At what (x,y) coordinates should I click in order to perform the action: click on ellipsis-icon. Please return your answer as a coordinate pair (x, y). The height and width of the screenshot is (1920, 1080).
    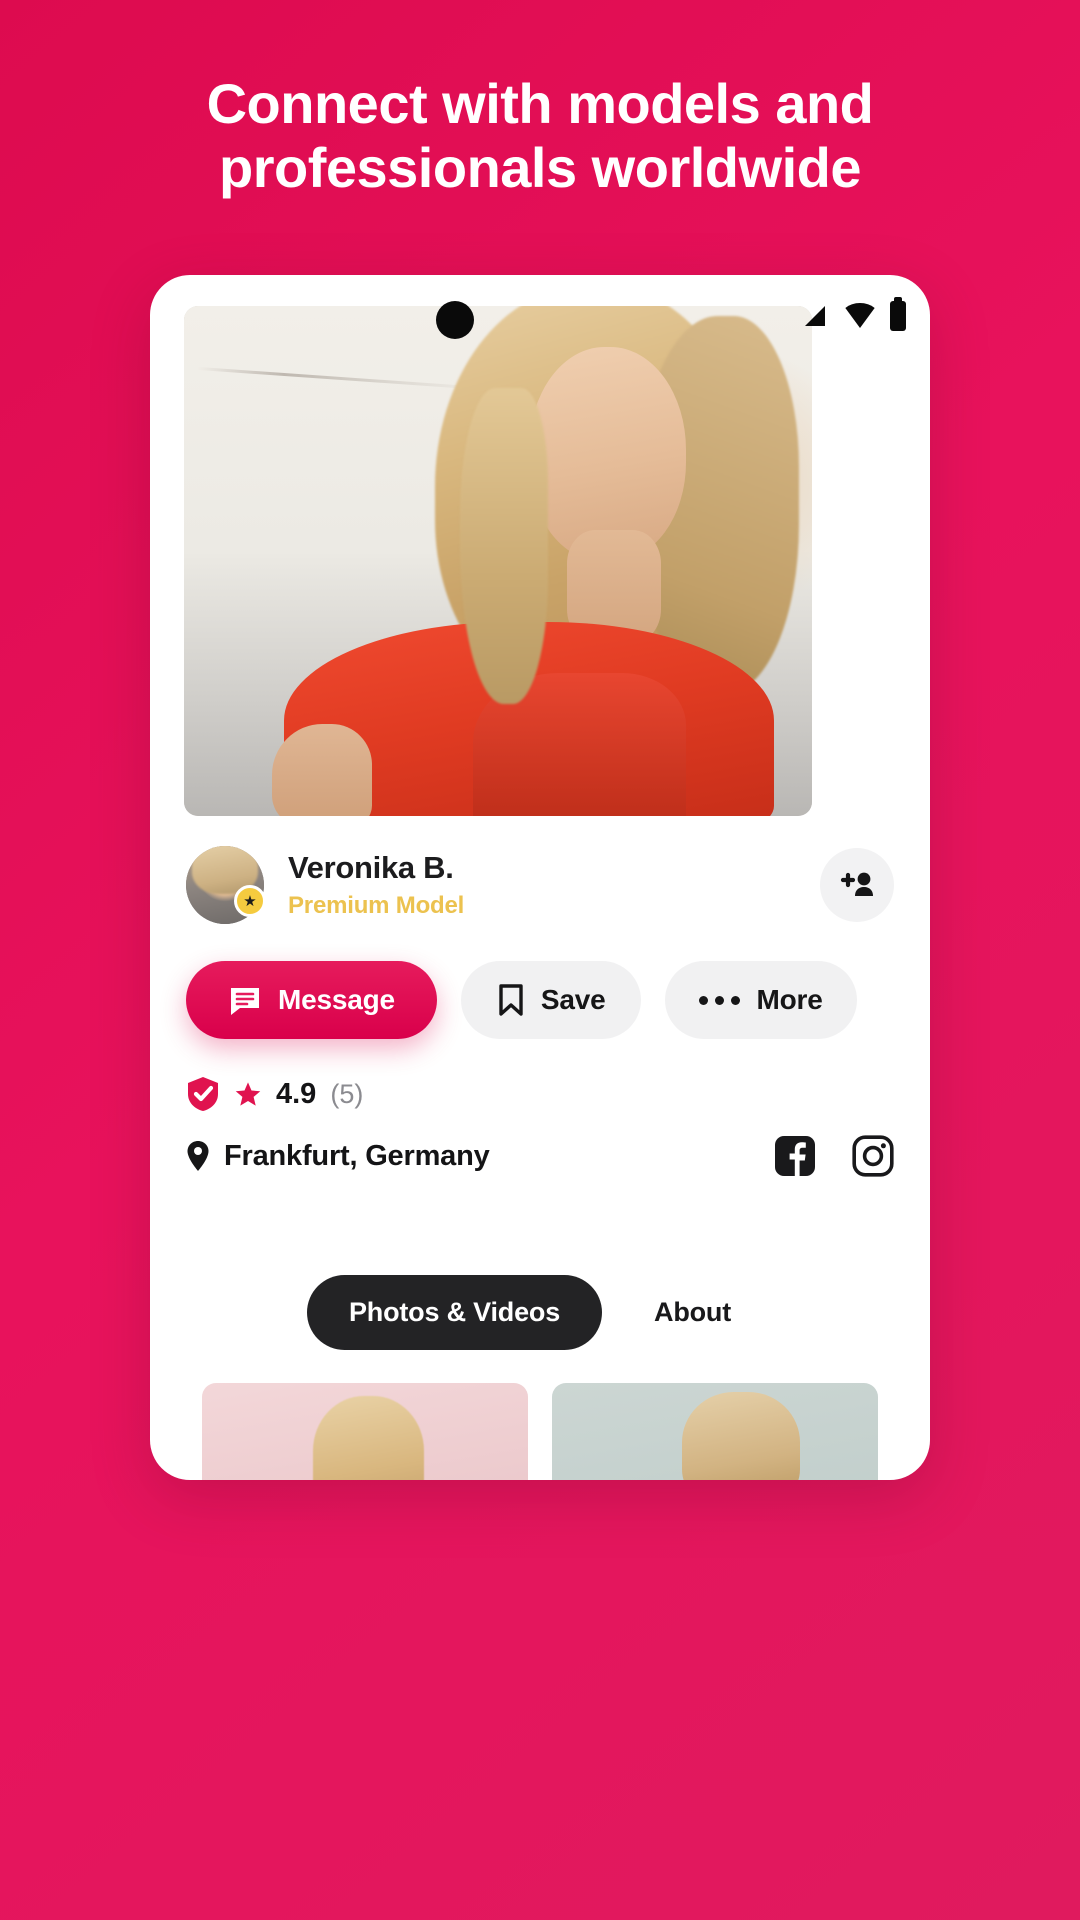
    Looking at the image, I should click on (720, 1000).